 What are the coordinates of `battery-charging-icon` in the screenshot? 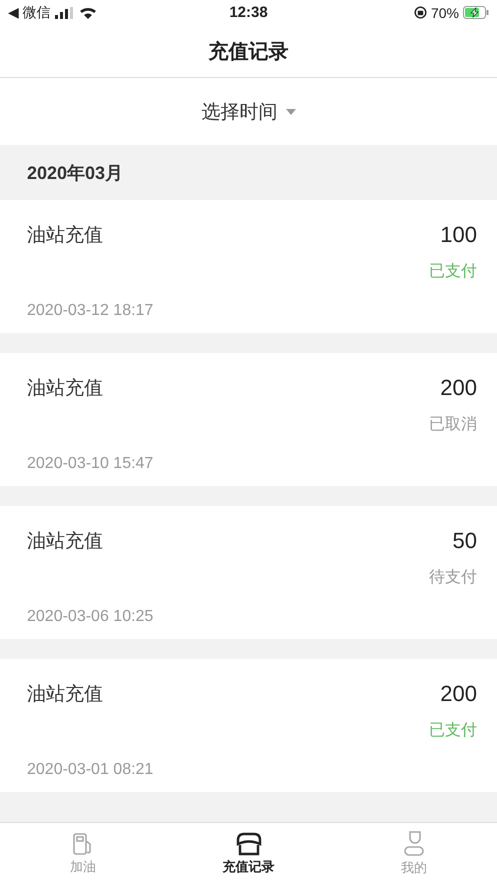 It's located at (476, 12).